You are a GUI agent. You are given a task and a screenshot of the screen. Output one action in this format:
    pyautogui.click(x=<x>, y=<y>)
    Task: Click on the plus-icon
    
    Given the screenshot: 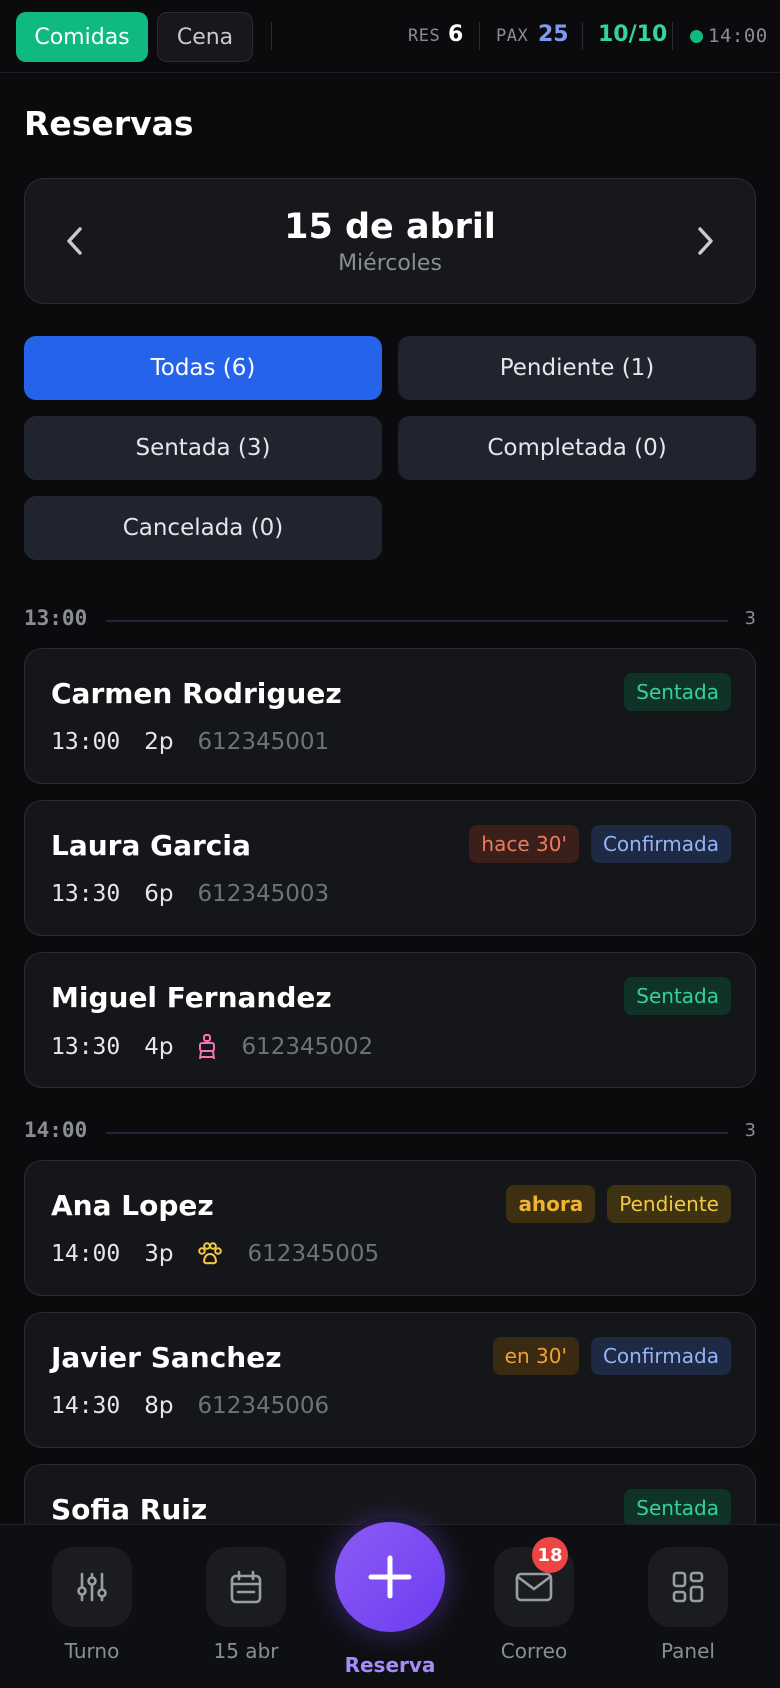 What is the action you would take?
    pyautogui.click(x=390, y=1577)
    